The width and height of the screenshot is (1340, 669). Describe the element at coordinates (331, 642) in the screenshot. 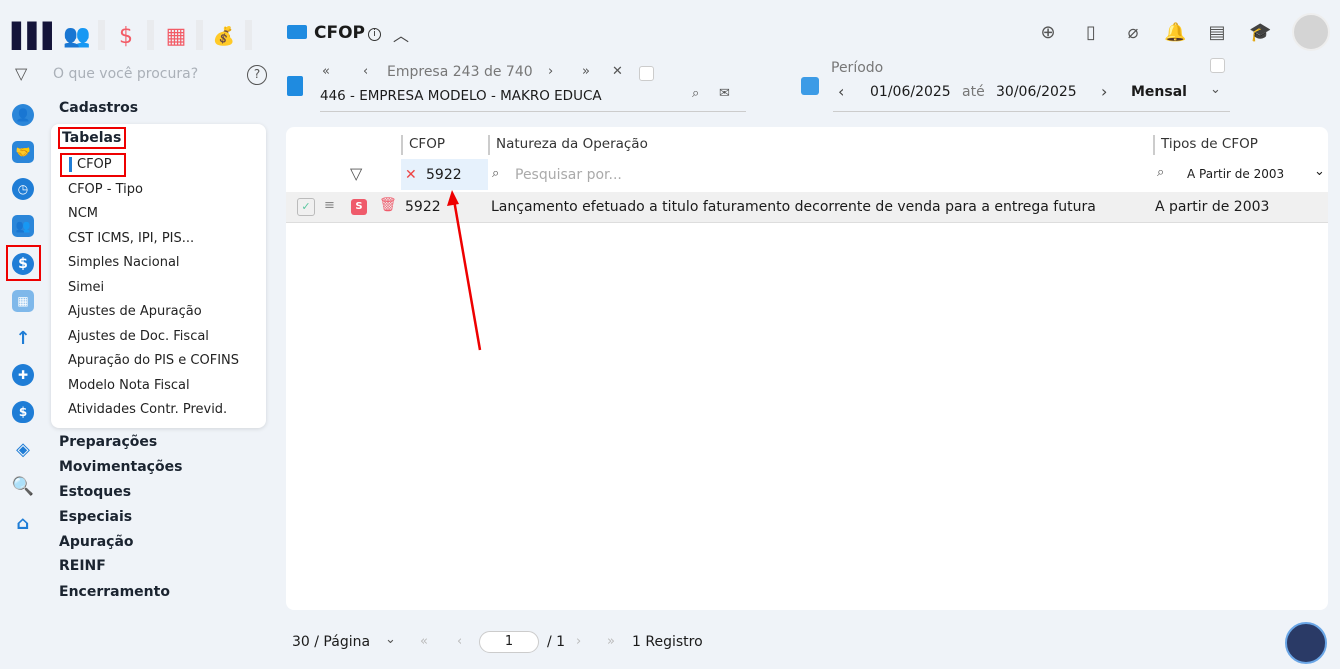

I see `per-page-select: 30 / Página` at that location.